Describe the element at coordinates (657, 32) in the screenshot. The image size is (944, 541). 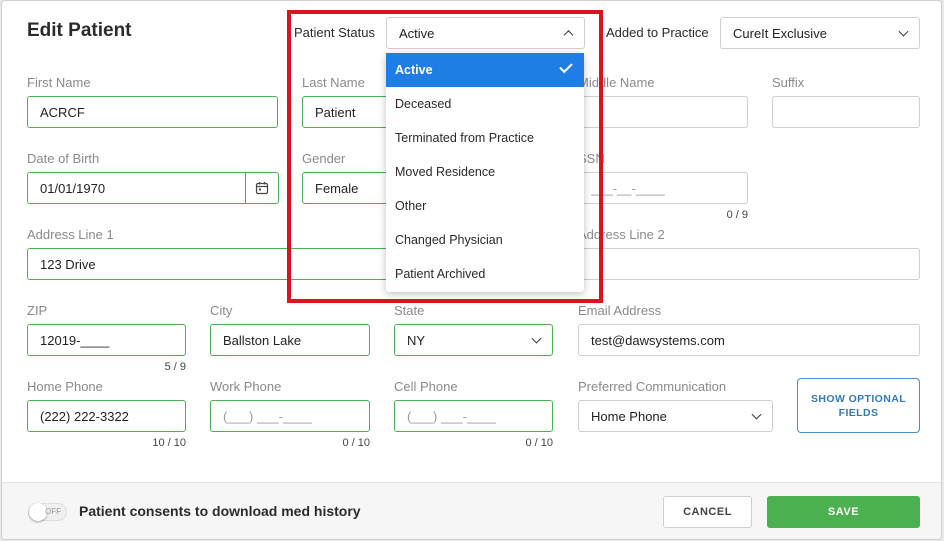
I see `added-to-practice-label: Added to Practice` at that location.